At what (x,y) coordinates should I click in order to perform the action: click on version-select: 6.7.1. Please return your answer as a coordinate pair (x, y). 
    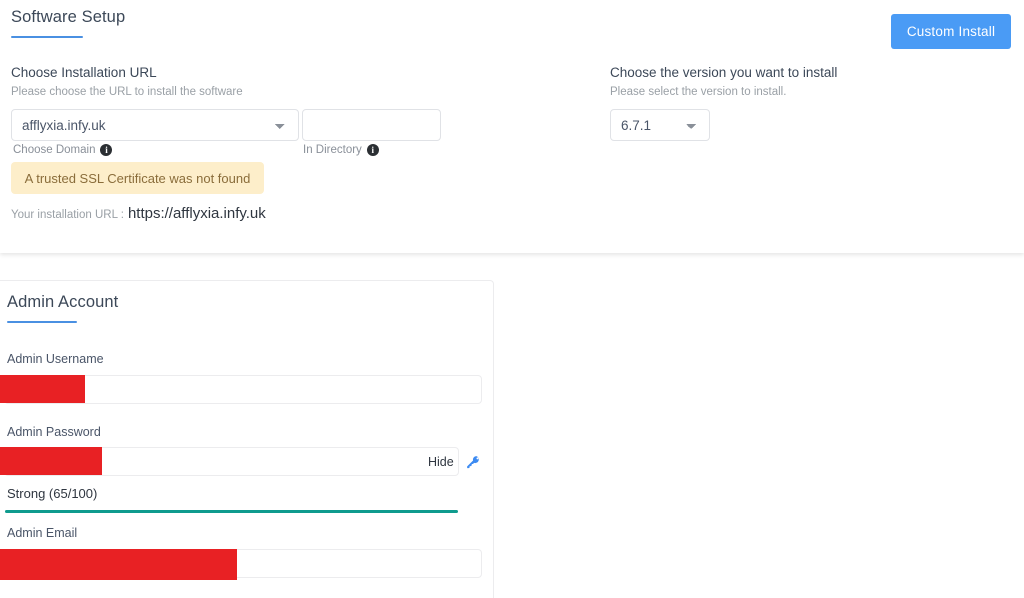
    Looking at the image, I should click on (660, 125).